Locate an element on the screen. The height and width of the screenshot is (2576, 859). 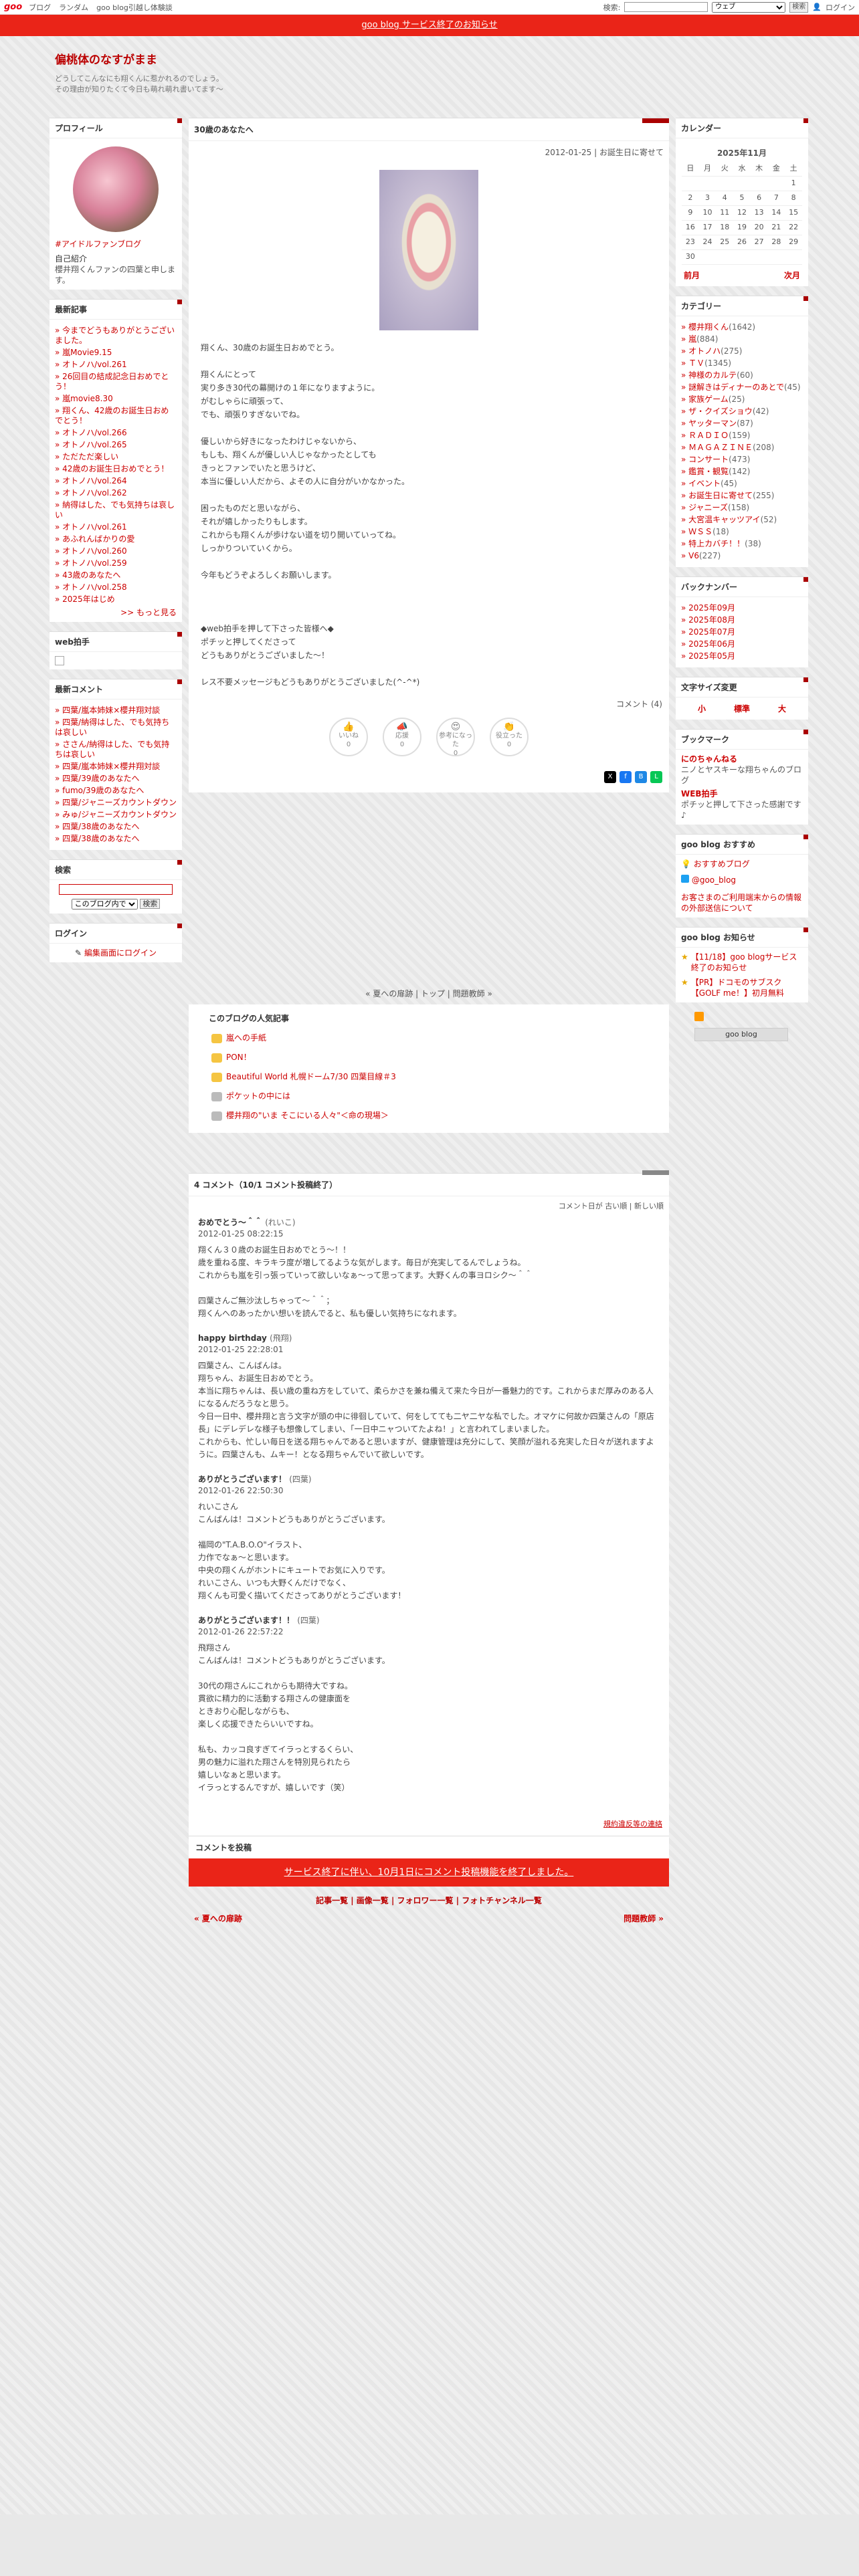
backnumber-item: 2025年05月 is located at coordinates (742, 656).